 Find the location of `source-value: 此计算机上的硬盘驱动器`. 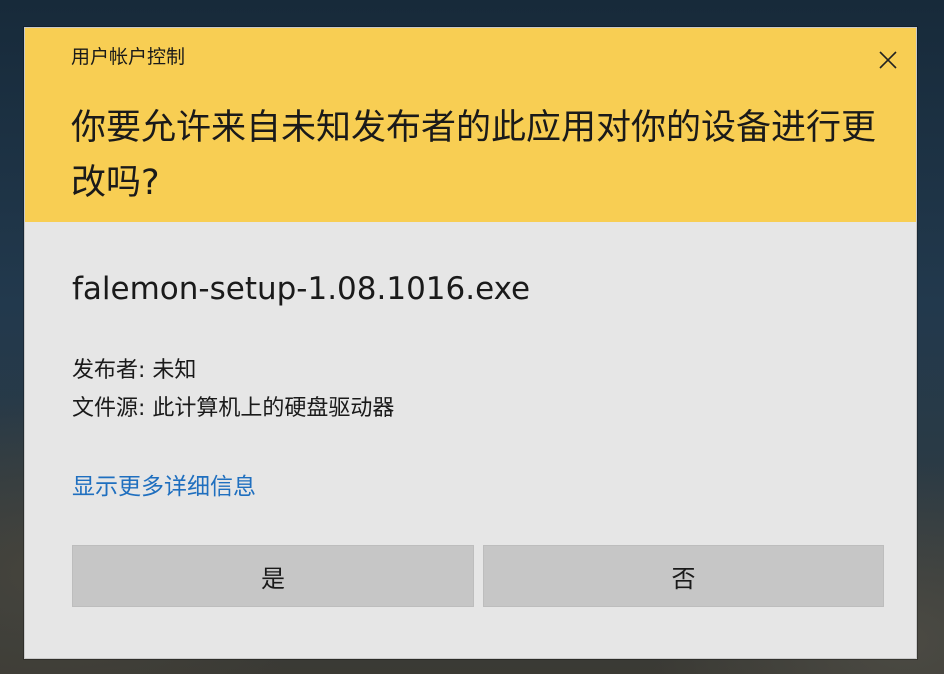

source-value: 此计算机上的硬盘驱动器 is located at coordinates (273, 408).